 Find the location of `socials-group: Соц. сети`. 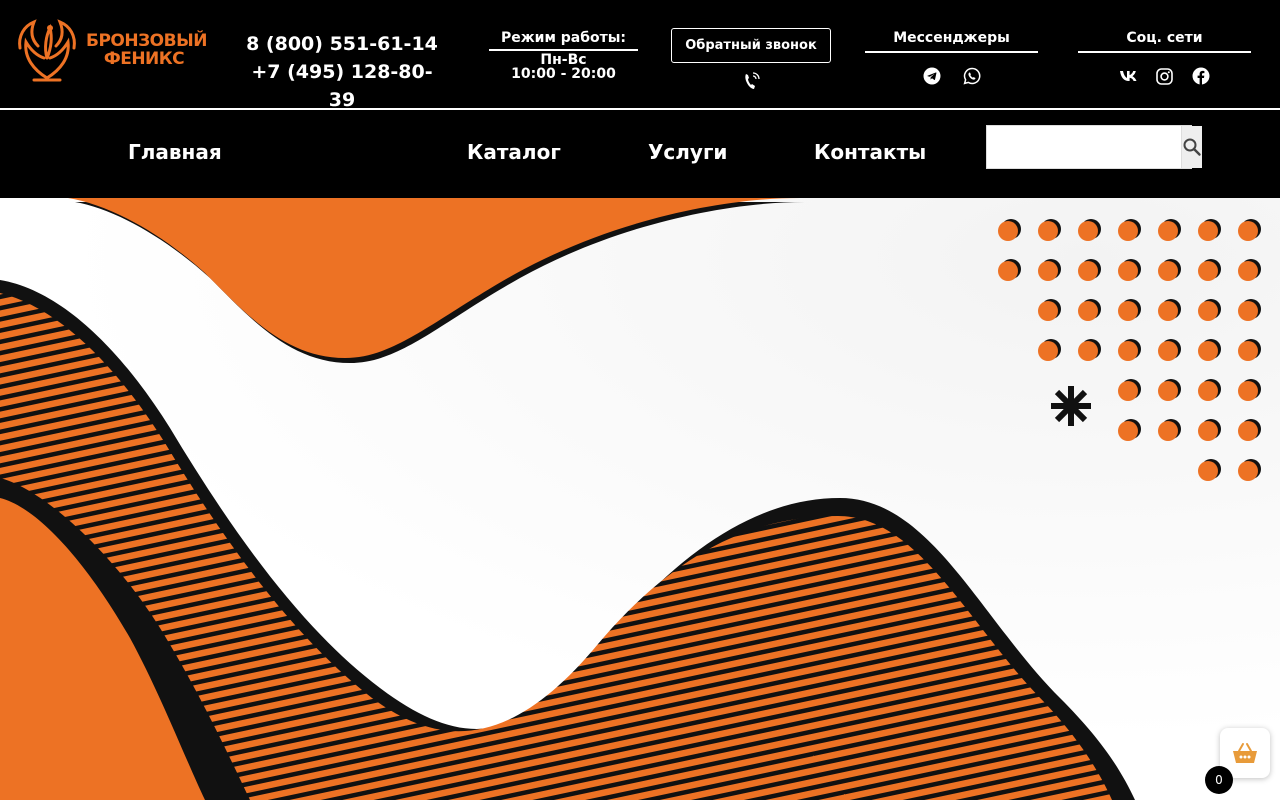

socials-group: Соц. сети is located at coordinates (1164, 60).